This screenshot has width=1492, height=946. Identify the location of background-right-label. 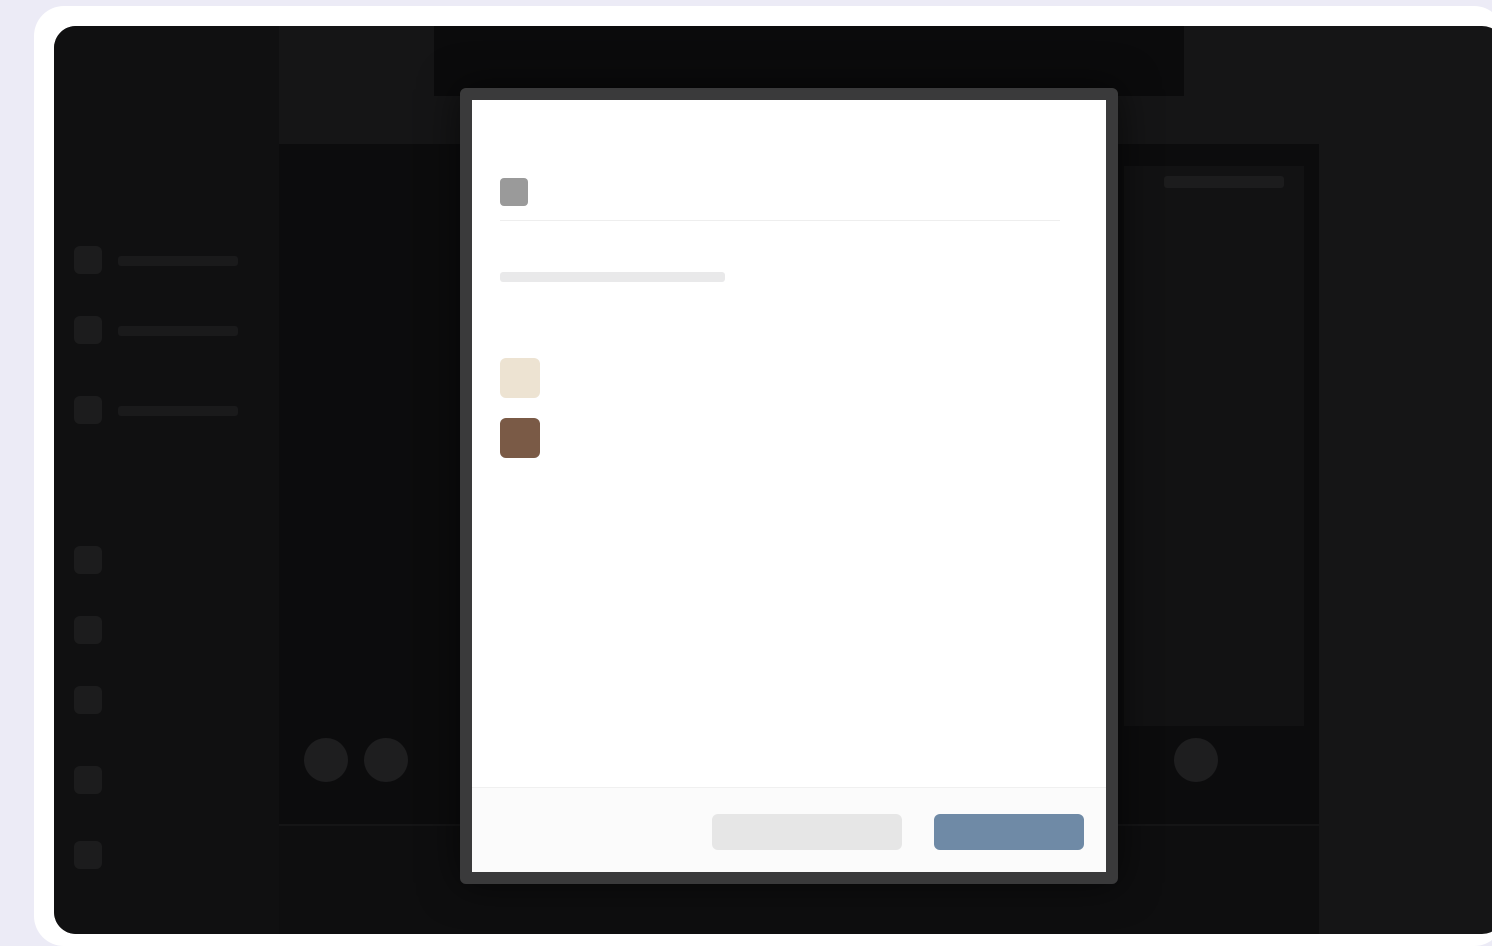
(1224, 182).